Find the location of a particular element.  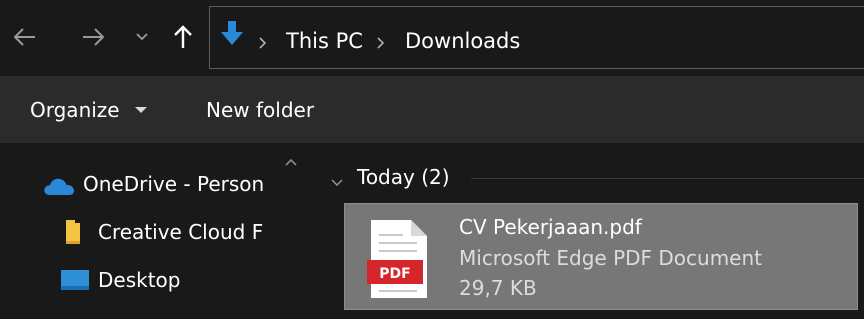

sidebar-item-desktop: Desktop is located at coordinates (150, 279).